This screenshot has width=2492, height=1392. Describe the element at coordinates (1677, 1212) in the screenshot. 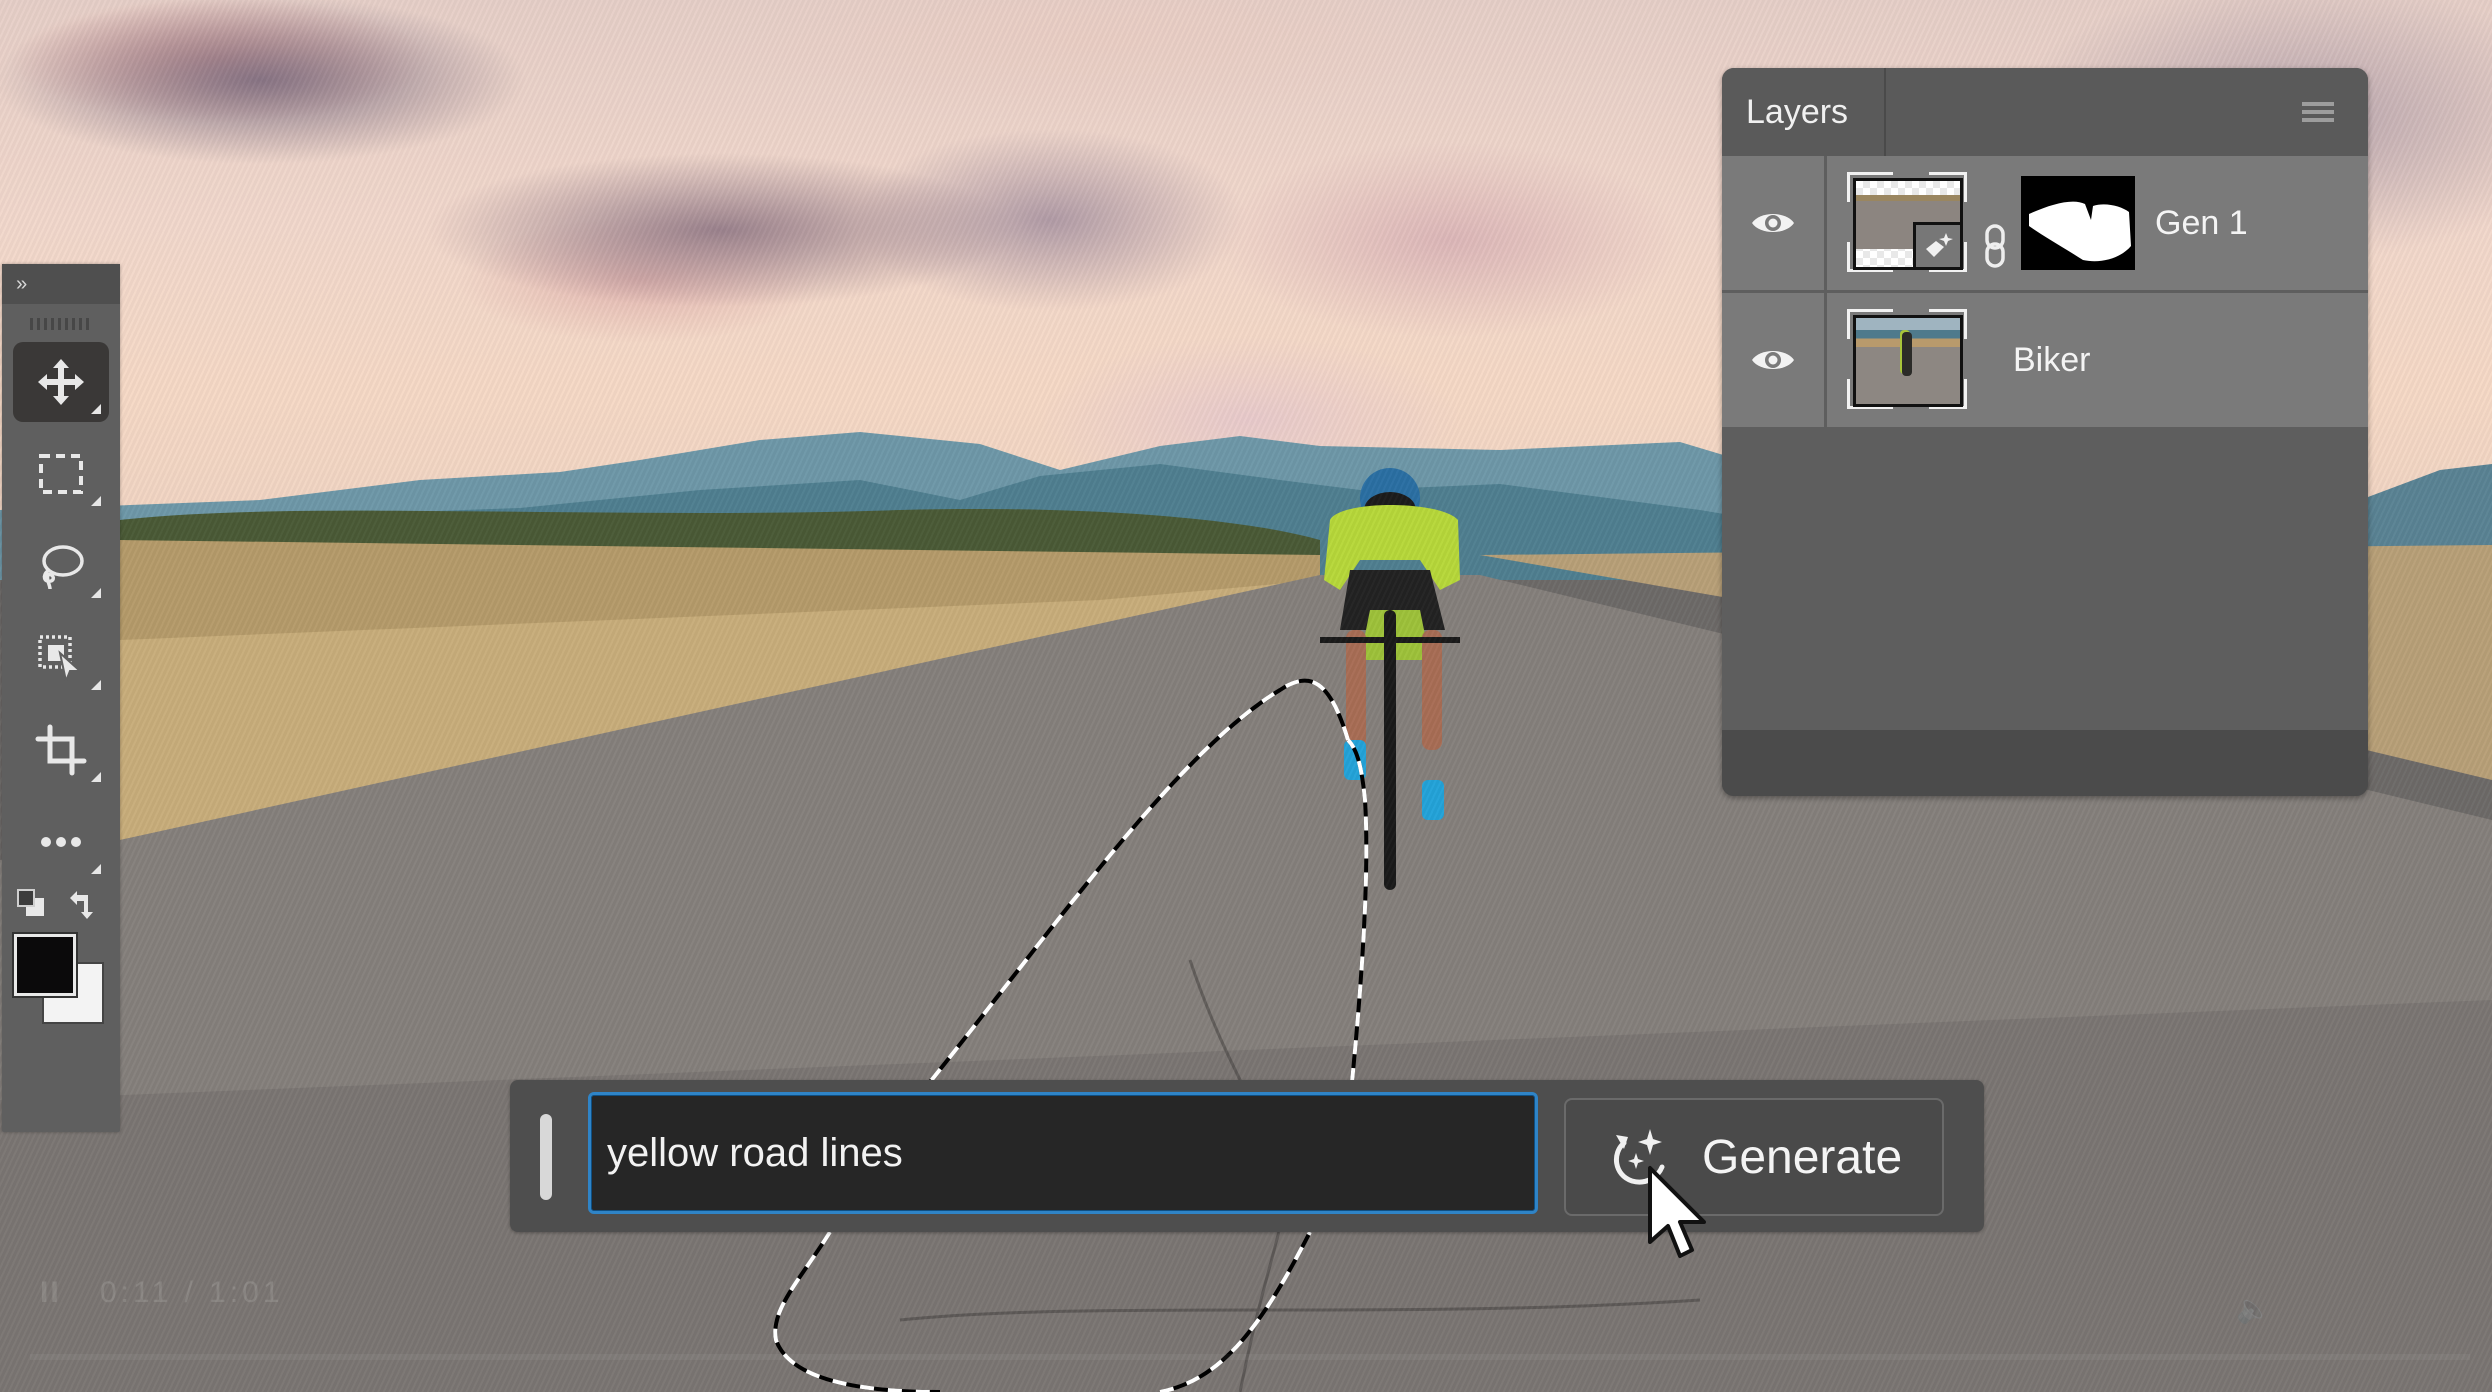

I see `mouse-pointer-icon` at that location.